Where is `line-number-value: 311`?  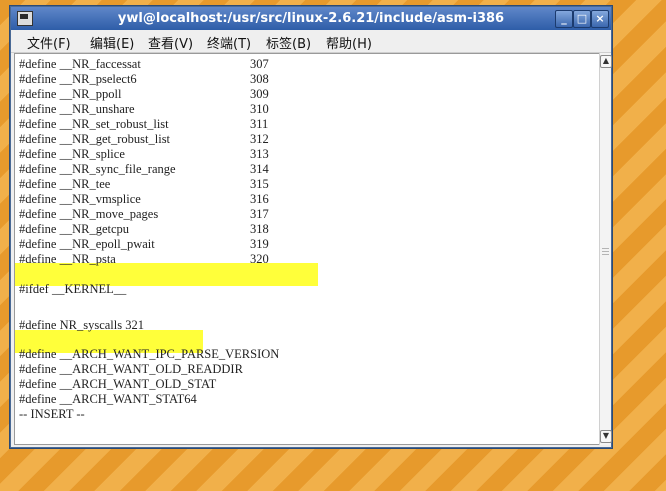 line-number-value: 311 is located at coordinates (259, 124).